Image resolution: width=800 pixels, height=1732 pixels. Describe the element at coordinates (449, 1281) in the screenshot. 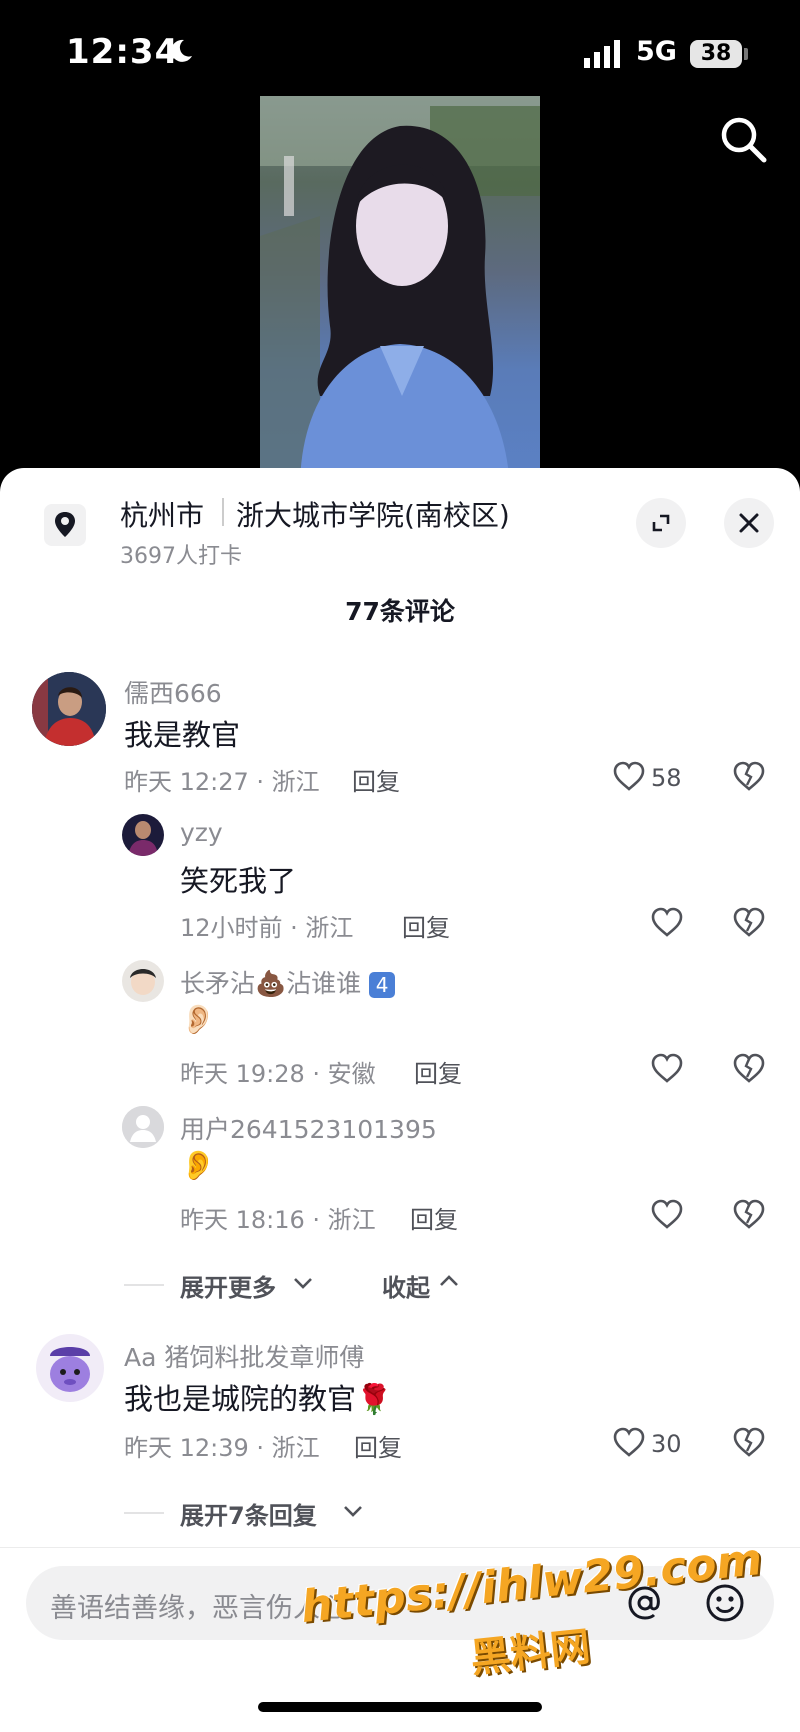

I see `chevron-up-icon` at that location.